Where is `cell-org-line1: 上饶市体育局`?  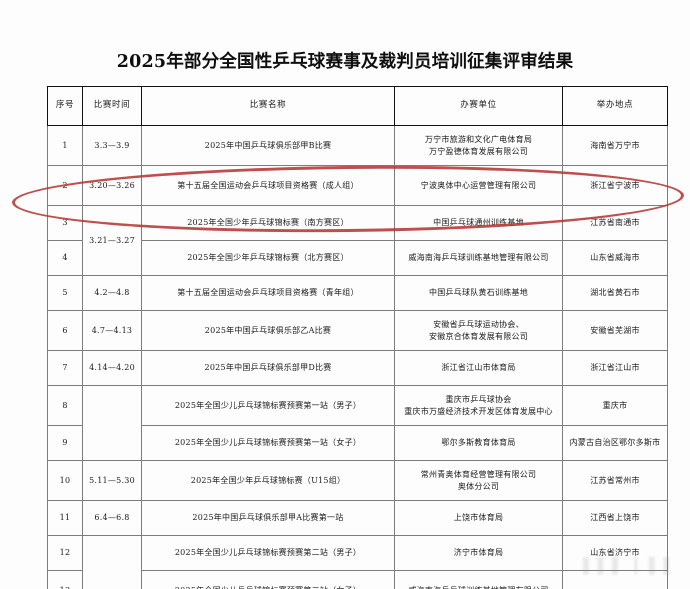 cell-org-line1: 上饶市体育局 is located at coordinates (478, 518).